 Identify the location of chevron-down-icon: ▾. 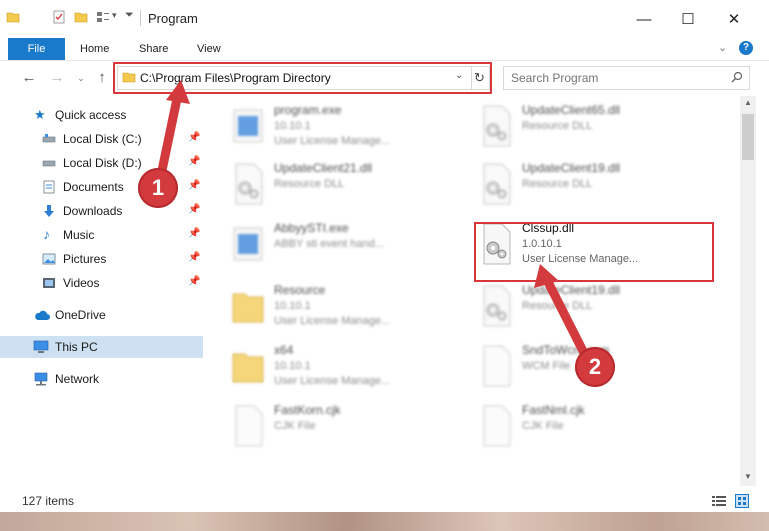
(114, 15).